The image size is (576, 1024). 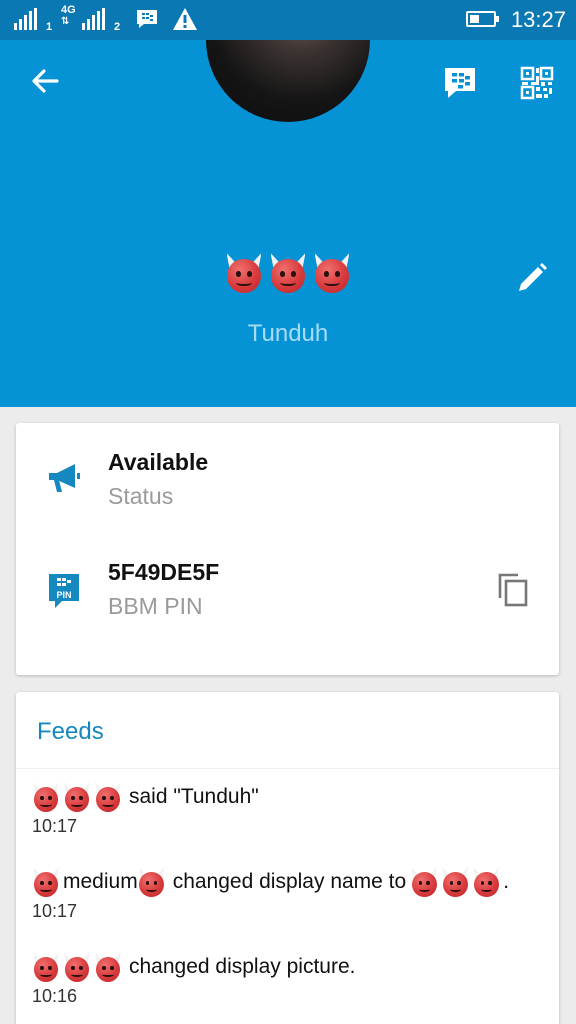 I want to click on feed-text: changed display picture., so click(x=242, y=966).